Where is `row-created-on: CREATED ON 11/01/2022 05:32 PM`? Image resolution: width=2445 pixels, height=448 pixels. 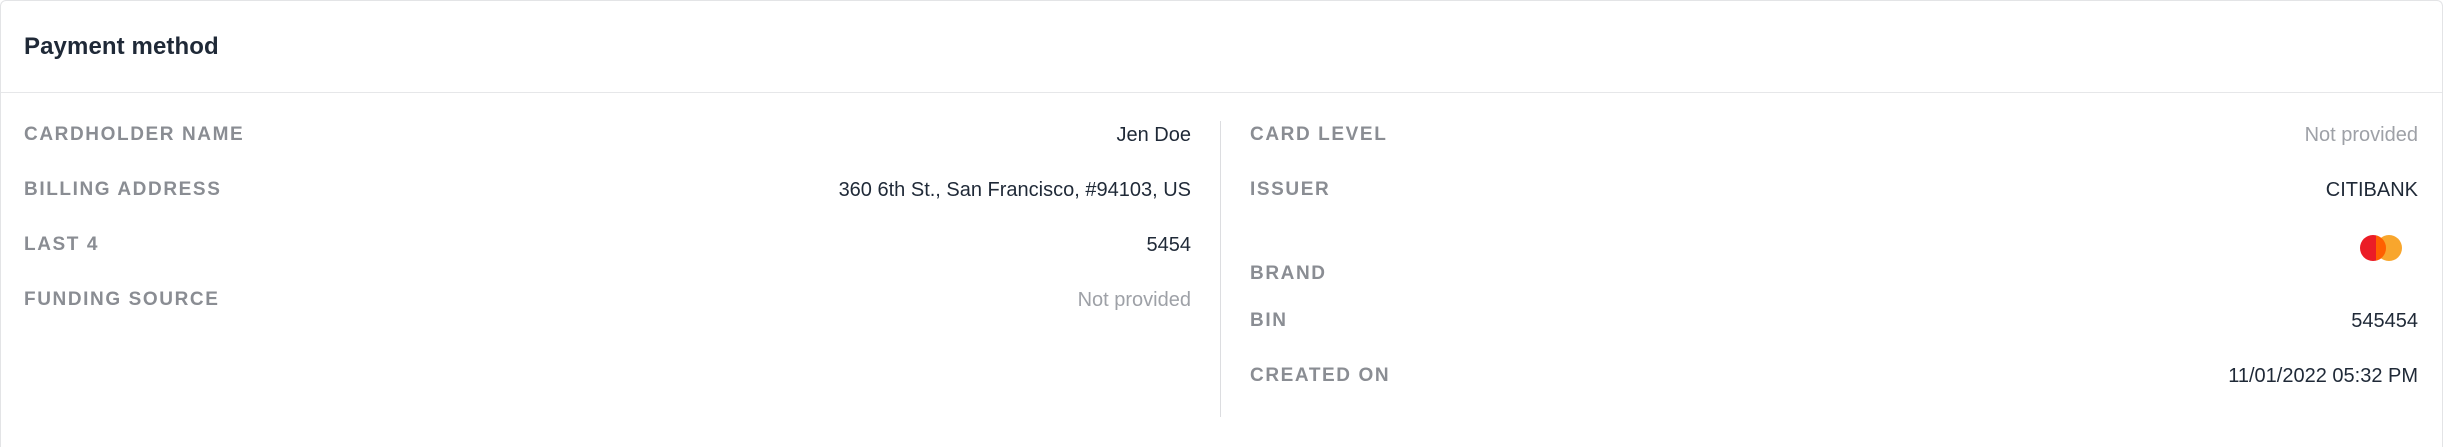
row-created-on: CREATED ON 11/01/2022 05:32 PM is located at coordinates (1834, 376).